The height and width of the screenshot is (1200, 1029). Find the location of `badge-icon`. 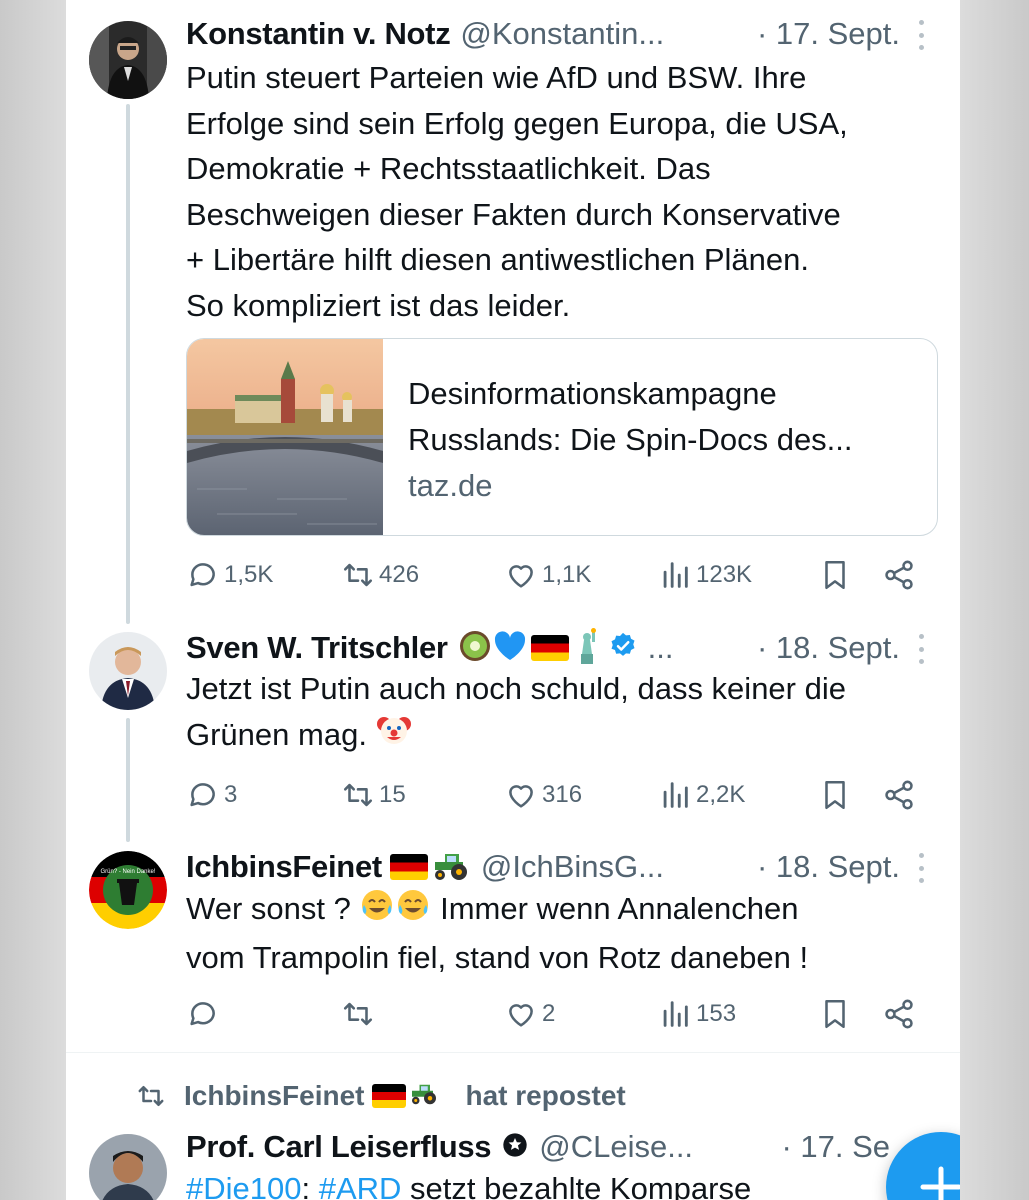

badge-icon is located at coordinates (515, 1147).